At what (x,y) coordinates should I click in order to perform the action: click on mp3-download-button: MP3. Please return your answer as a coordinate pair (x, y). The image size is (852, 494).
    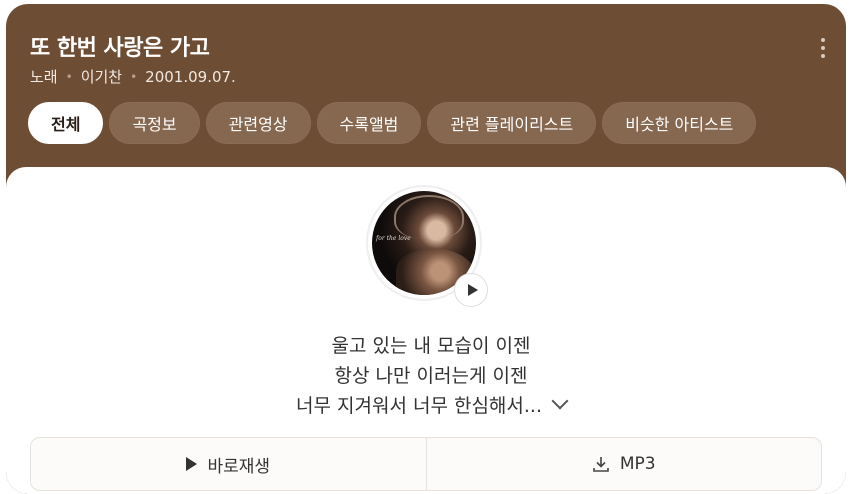
    Looking at the image, I should click on (623, 464).